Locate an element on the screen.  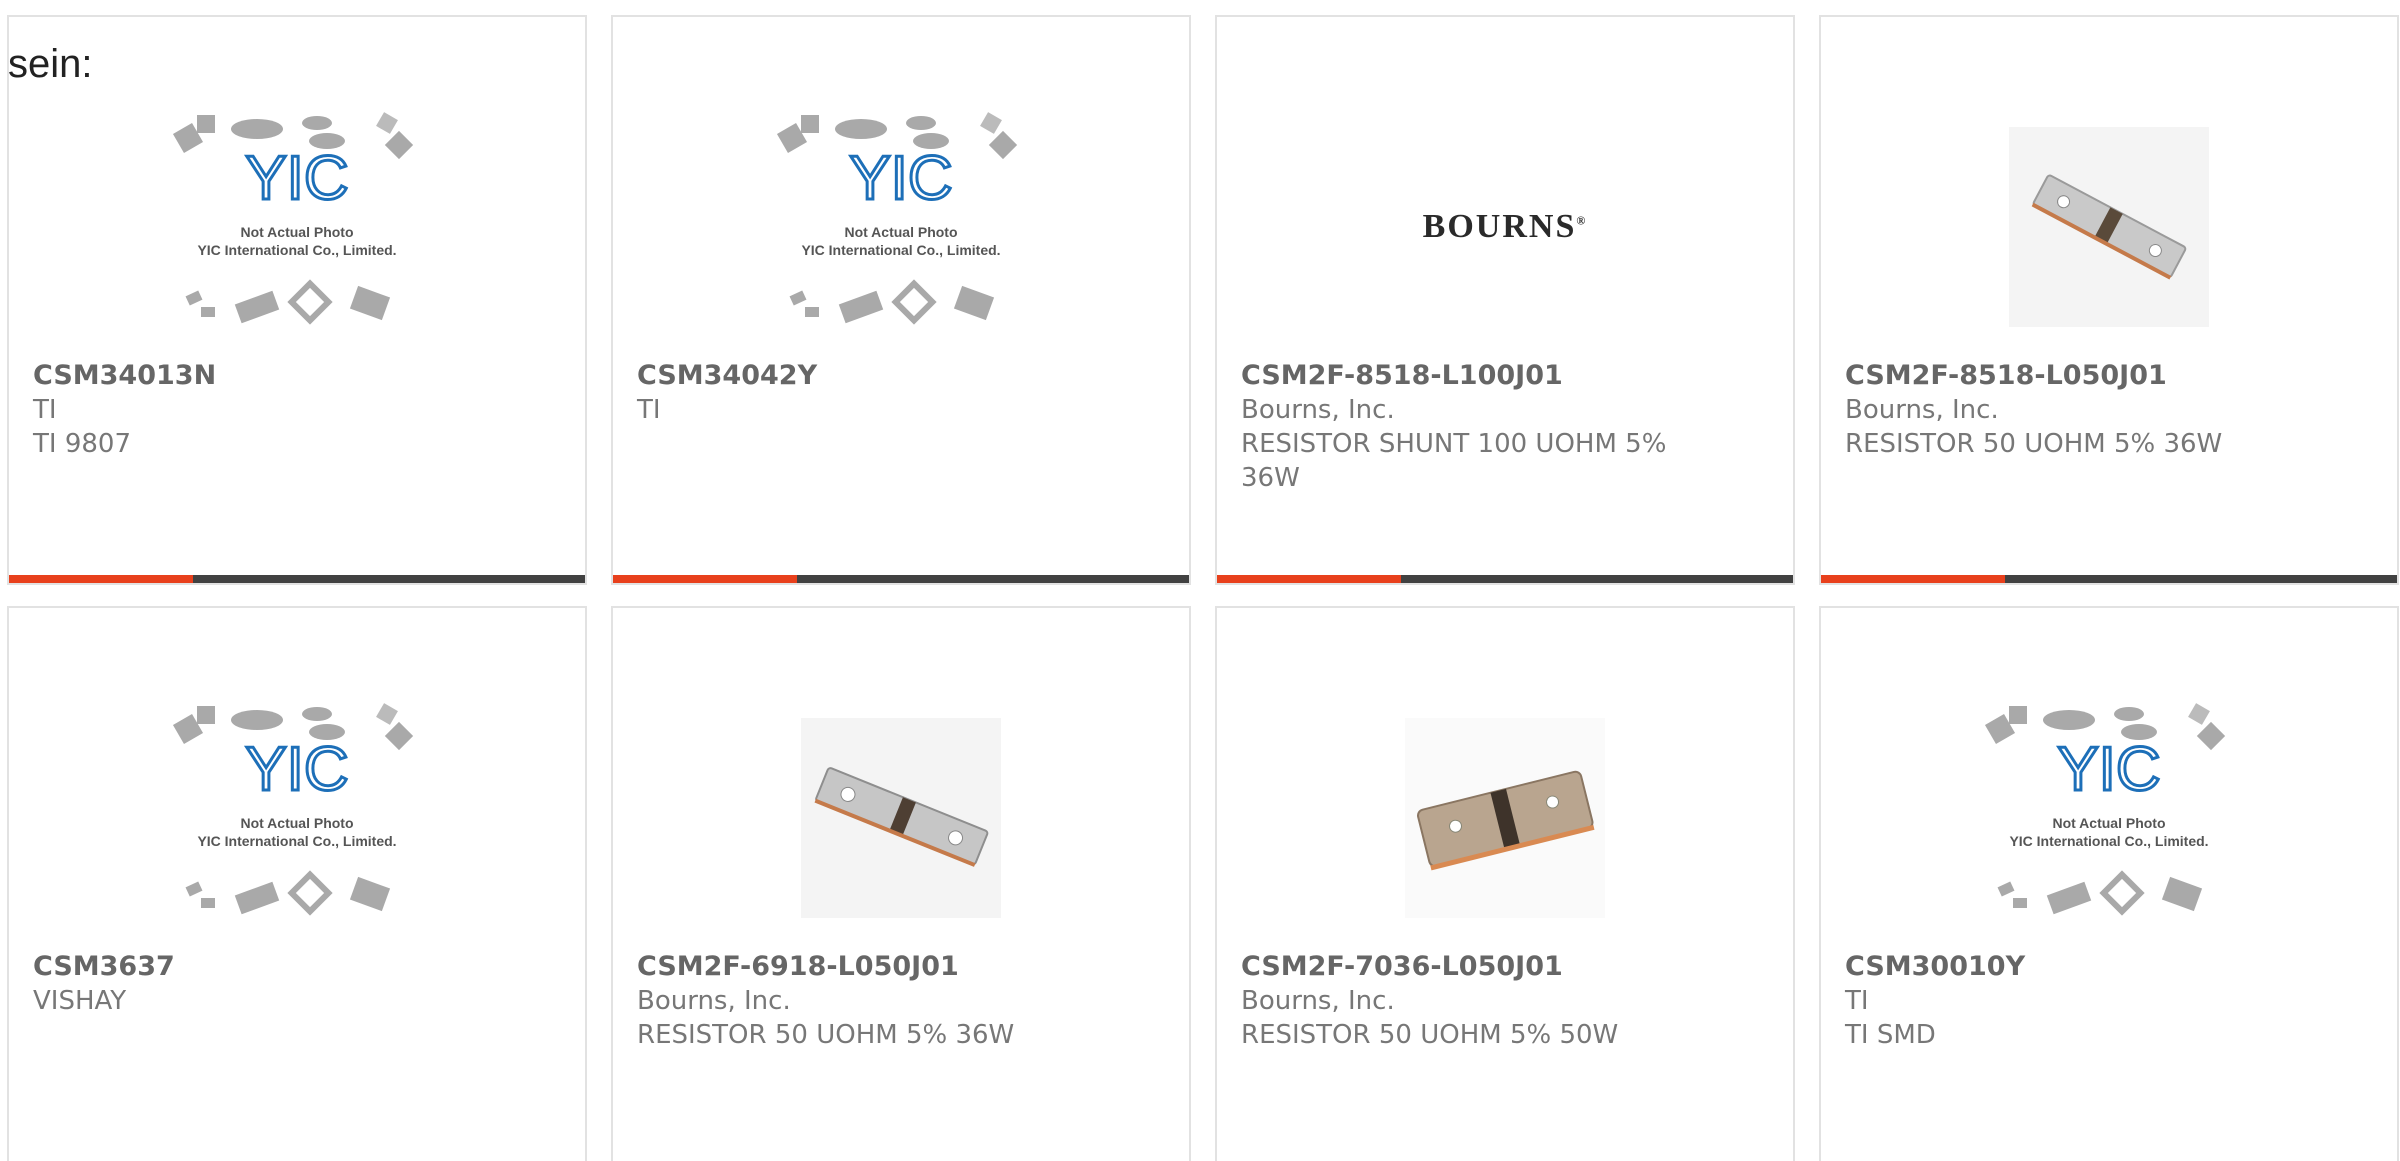
part-number: CSM34013N is located at coordinates (297, 376).